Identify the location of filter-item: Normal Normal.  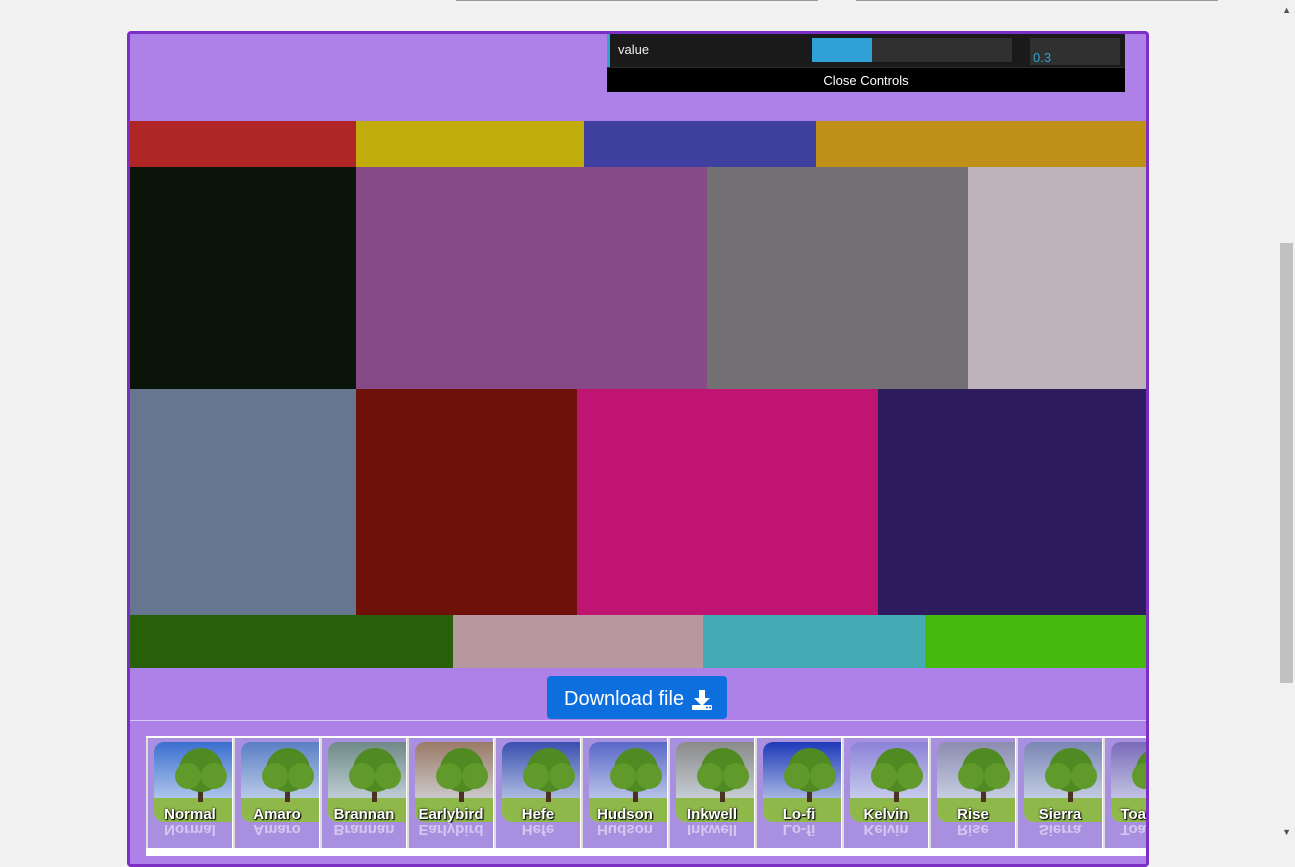
(189, 793).